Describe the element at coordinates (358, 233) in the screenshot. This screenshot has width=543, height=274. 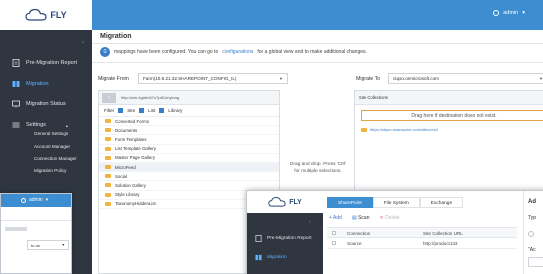
I see `column-header-connection: Connection` at that location.